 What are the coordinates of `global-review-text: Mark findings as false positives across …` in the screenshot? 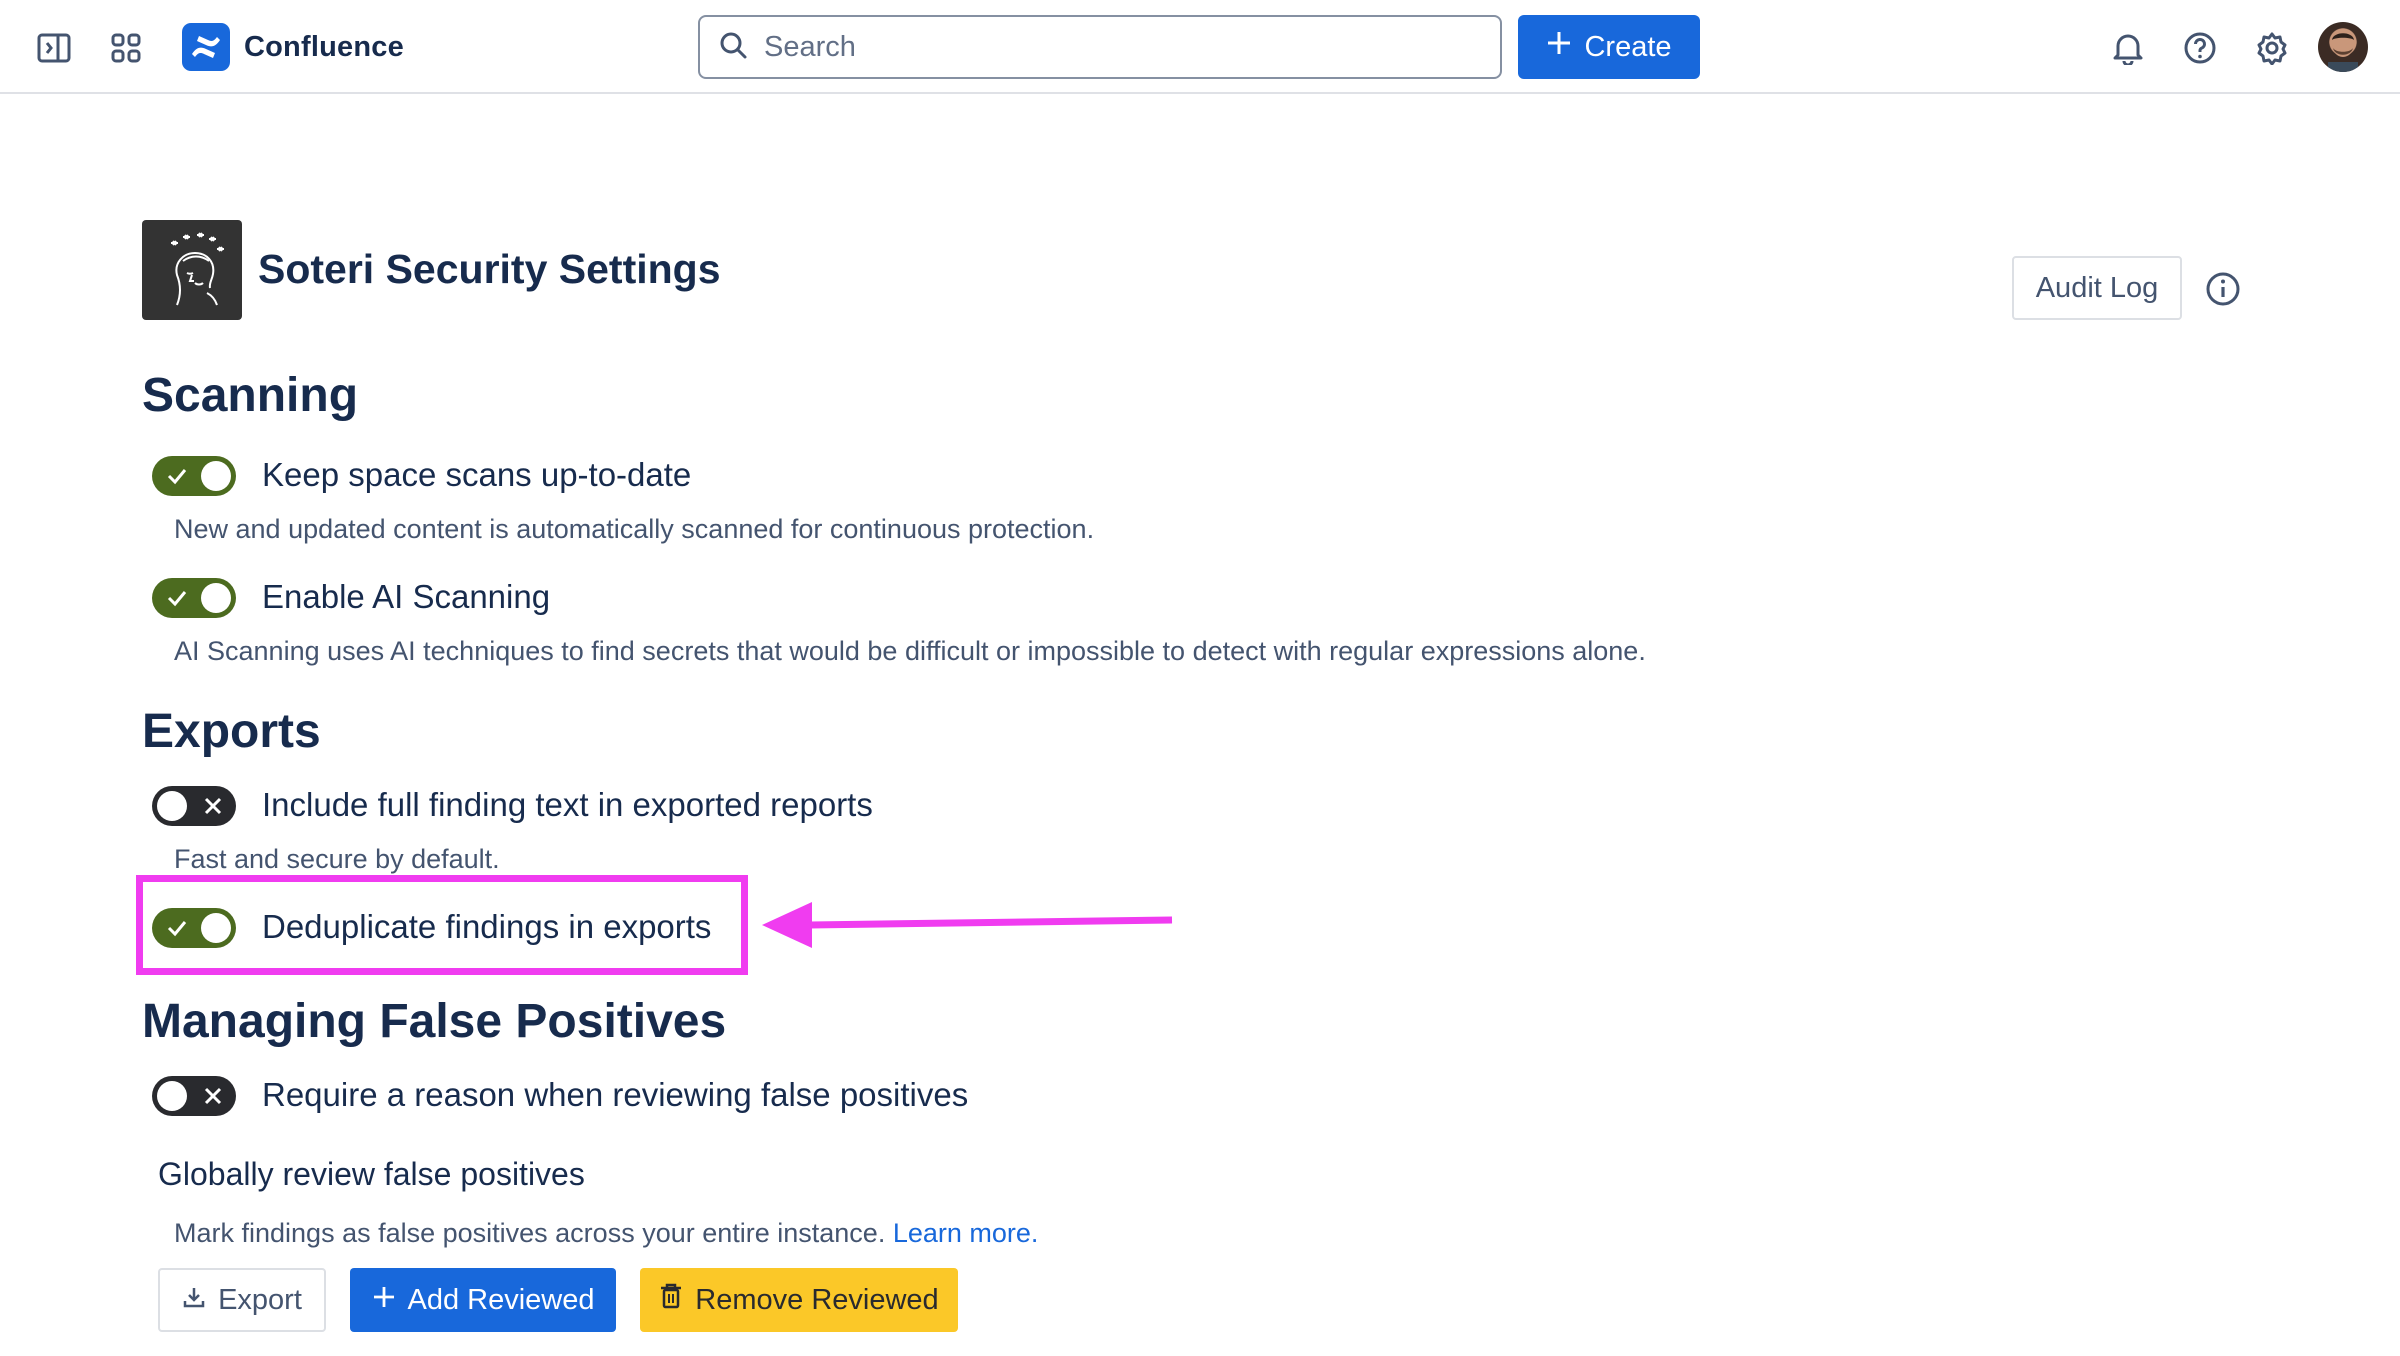 It's located at (530, 1233).